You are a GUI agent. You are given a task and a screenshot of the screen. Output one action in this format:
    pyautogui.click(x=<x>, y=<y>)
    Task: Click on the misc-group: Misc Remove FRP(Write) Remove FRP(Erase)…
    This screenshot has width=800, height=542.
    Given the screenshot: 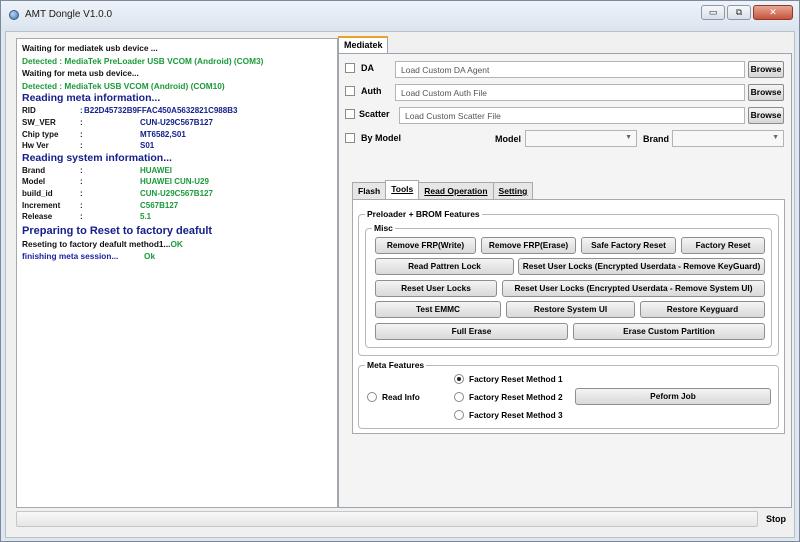 What is the action you would take?
    pyautogui.click(x=568, y=285)
    